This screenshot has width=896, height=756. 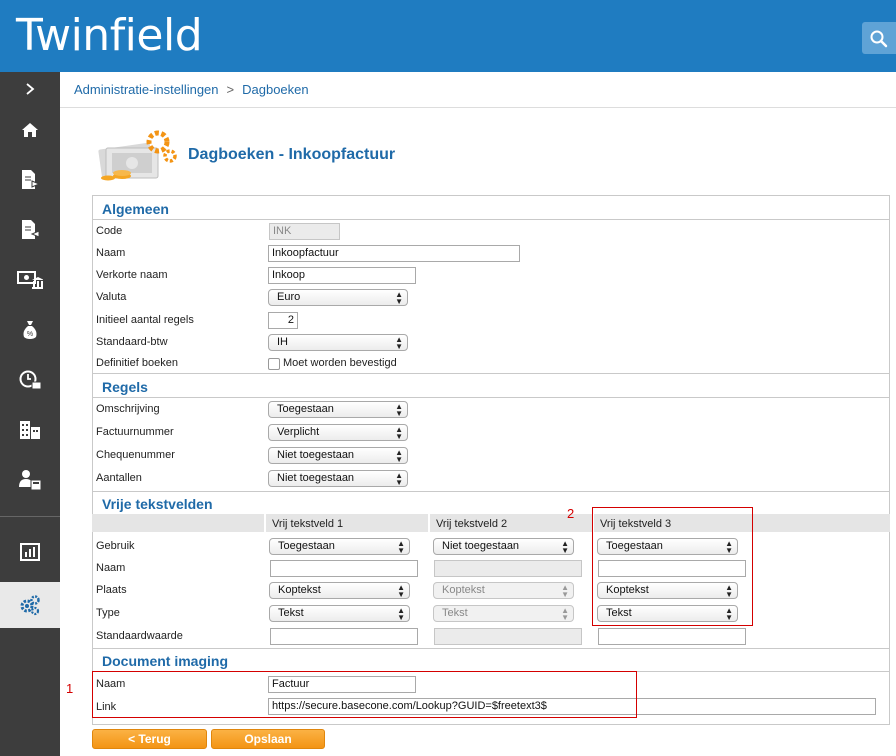 What do you see at coordinates (30, 430) in the screenshot?
I see `sidebar-item-companies` at bounding box center [30, 430].